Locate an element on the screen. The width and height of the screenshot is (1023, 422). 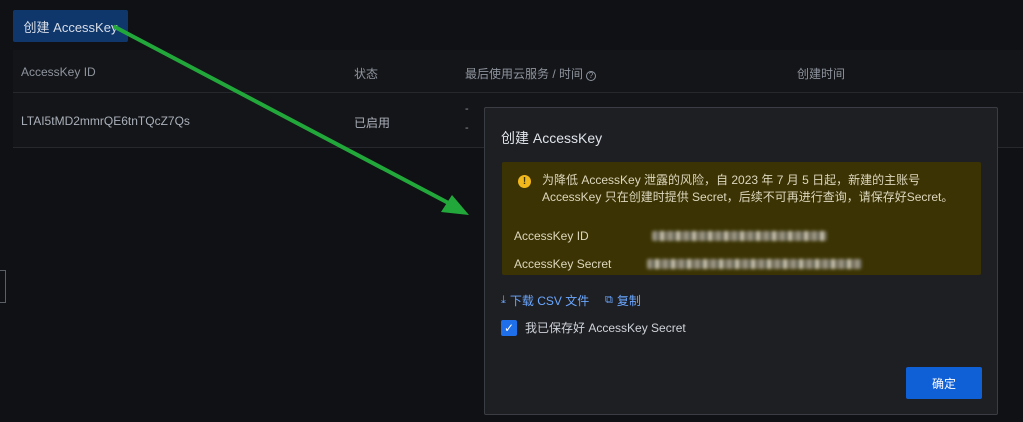
col-accesskey-id: AccessKey ID is located at coordinates (58, 72).